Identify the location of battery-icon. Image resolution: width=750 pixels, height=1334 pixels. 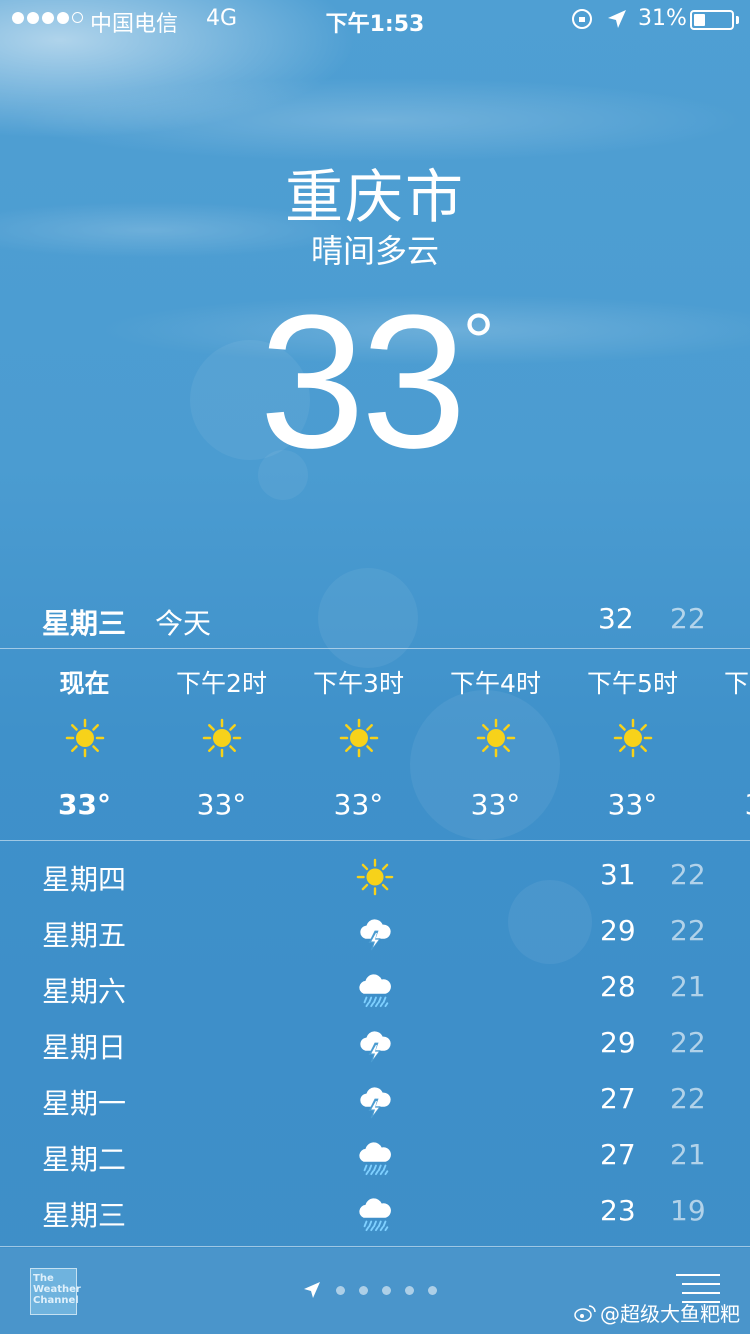
(712, 20).